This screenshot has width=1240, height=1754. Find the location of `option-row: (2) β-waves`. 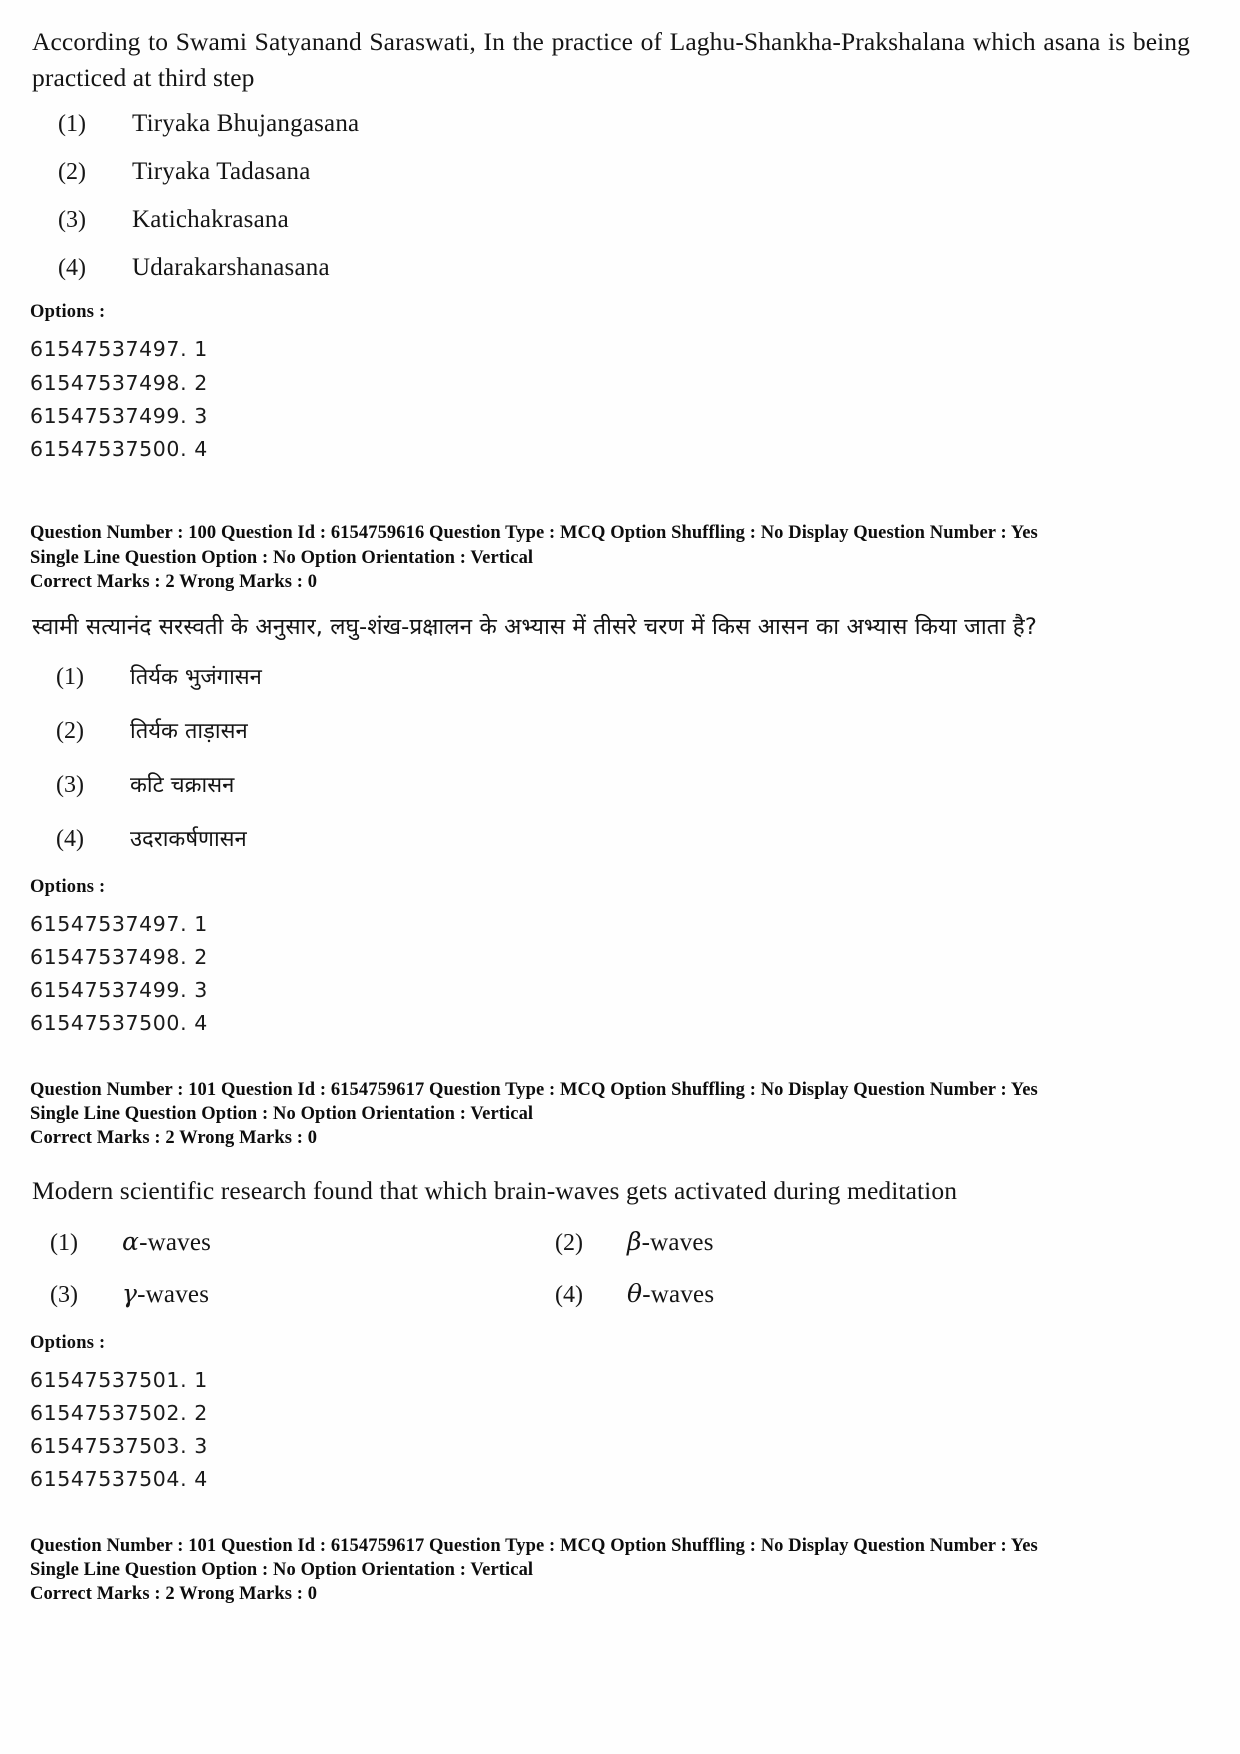

option-row: (2) β-waves is located at coordinates (866, 1242).